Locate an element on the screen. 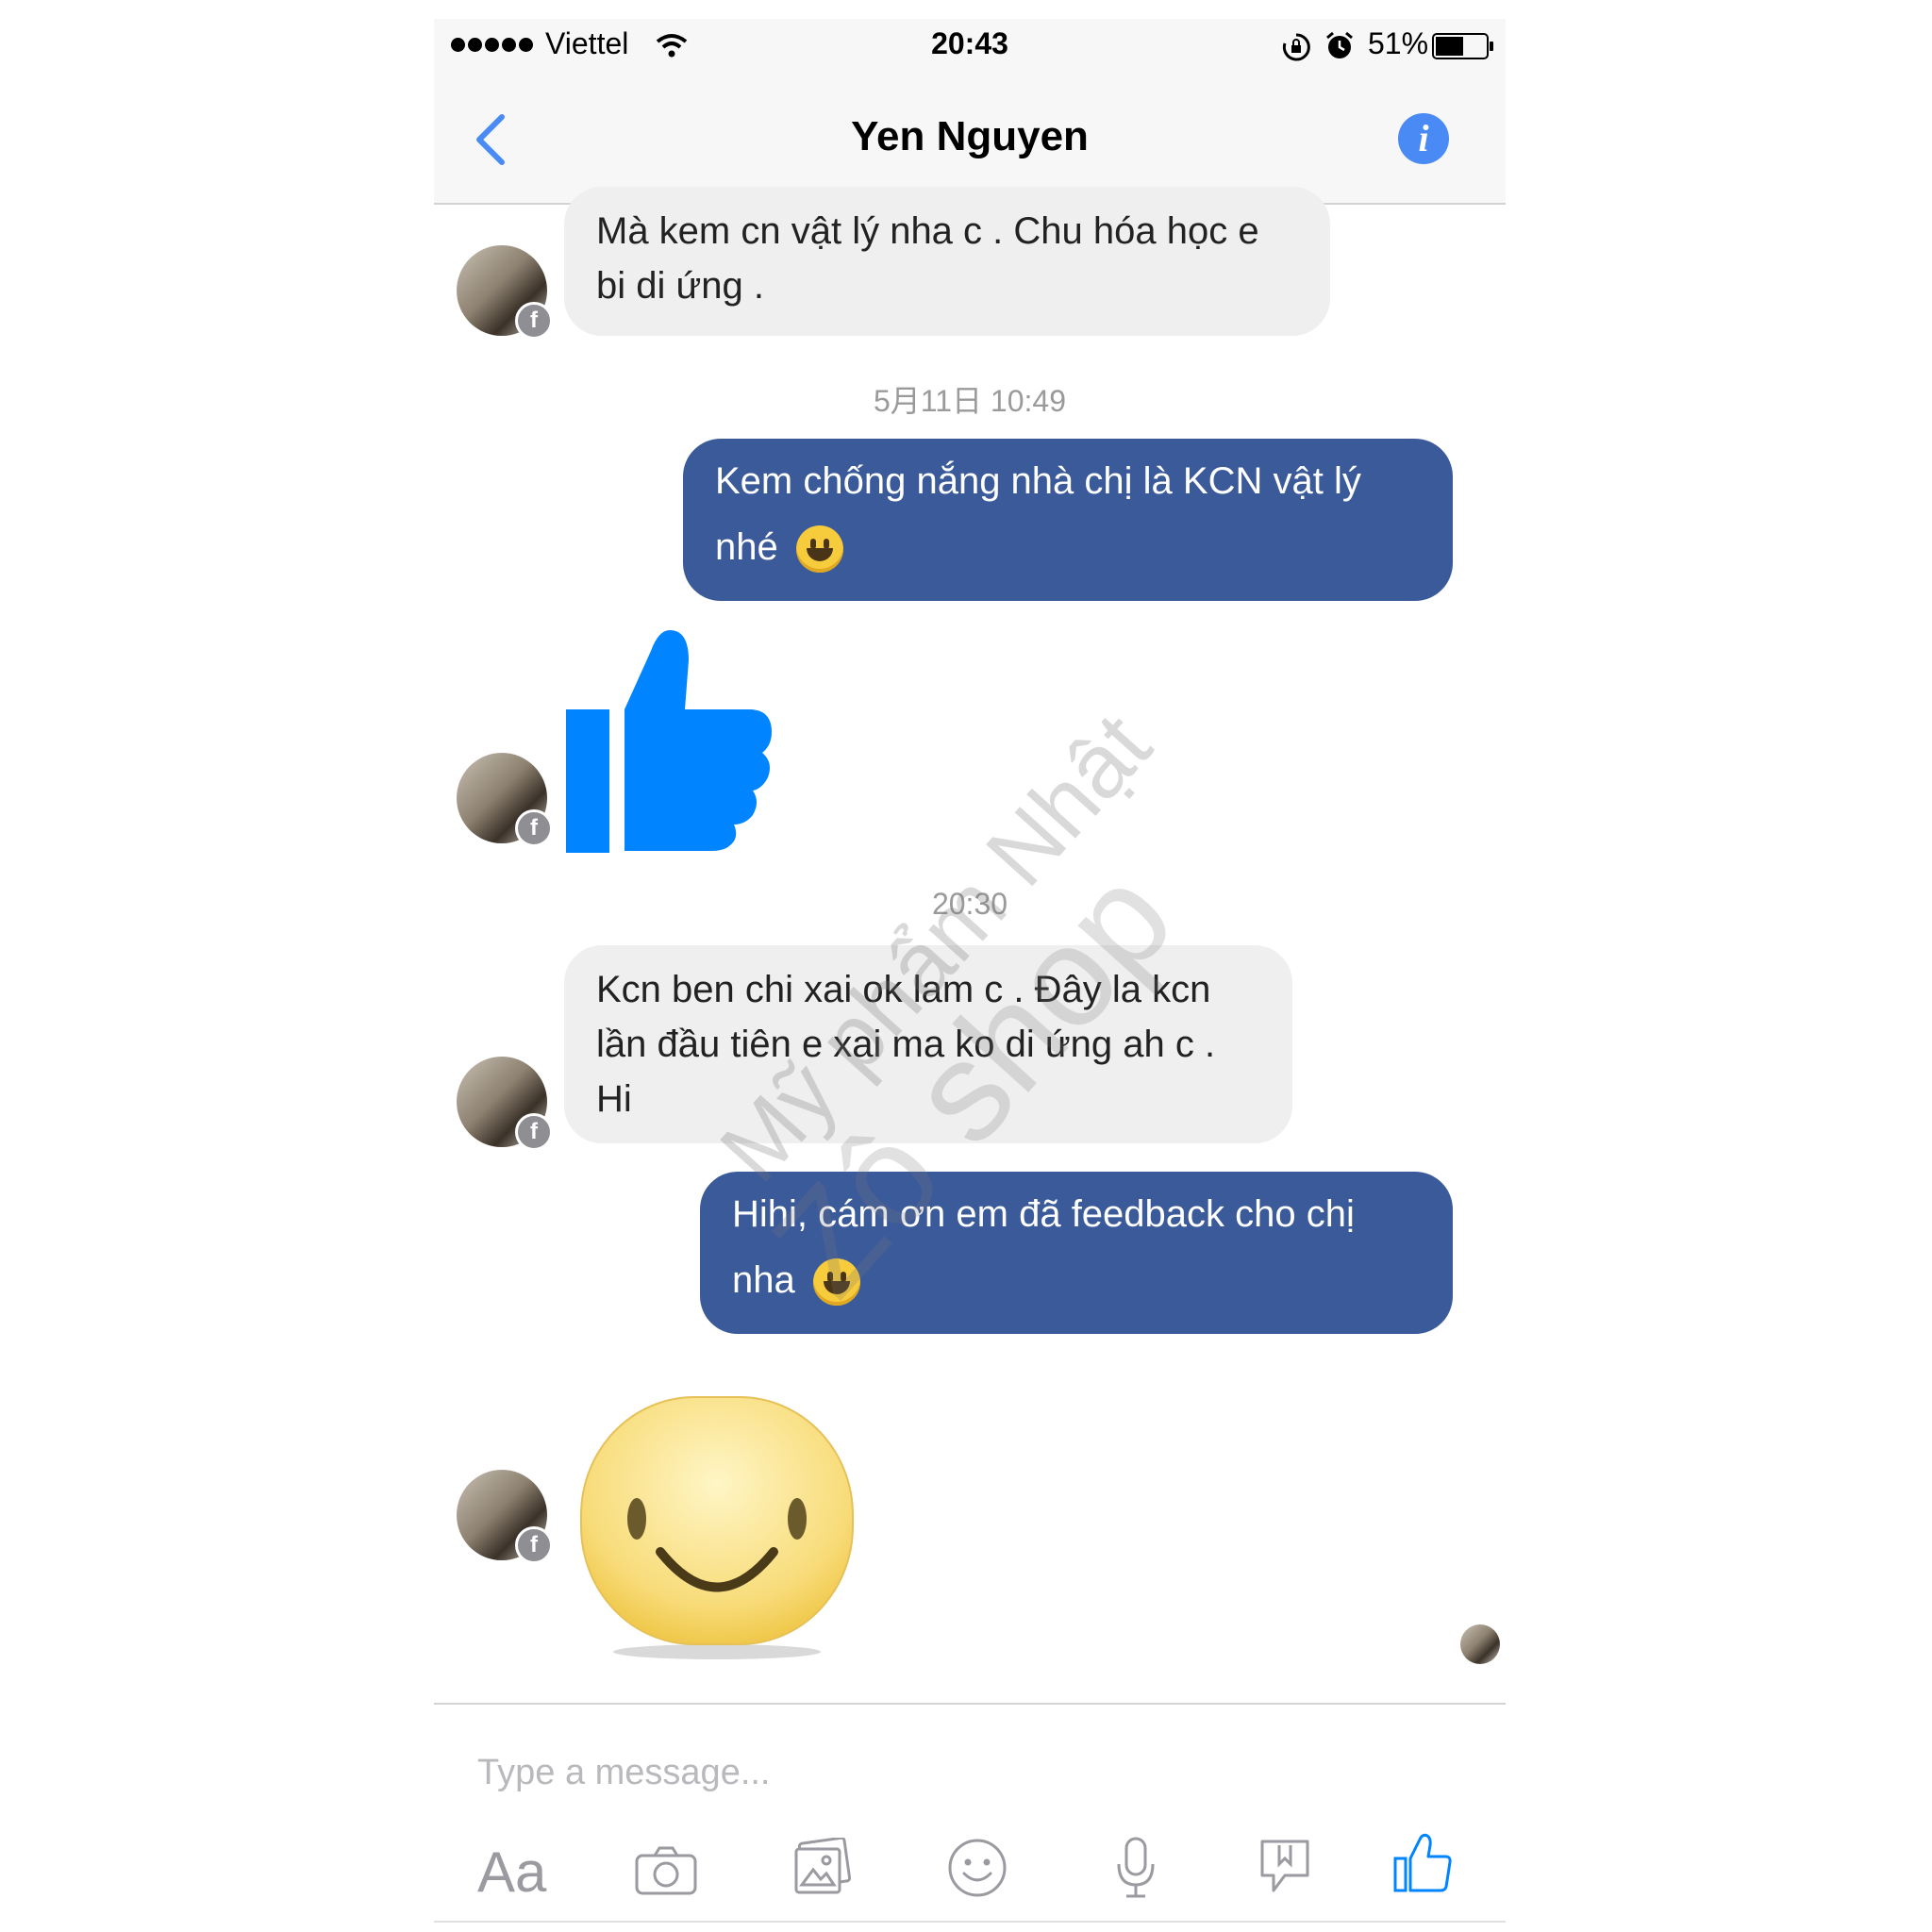 Image resolution: width=1932 pixels, height=1932 pixels. smiley-sticker-icon is located at coordinates (716, 1528).